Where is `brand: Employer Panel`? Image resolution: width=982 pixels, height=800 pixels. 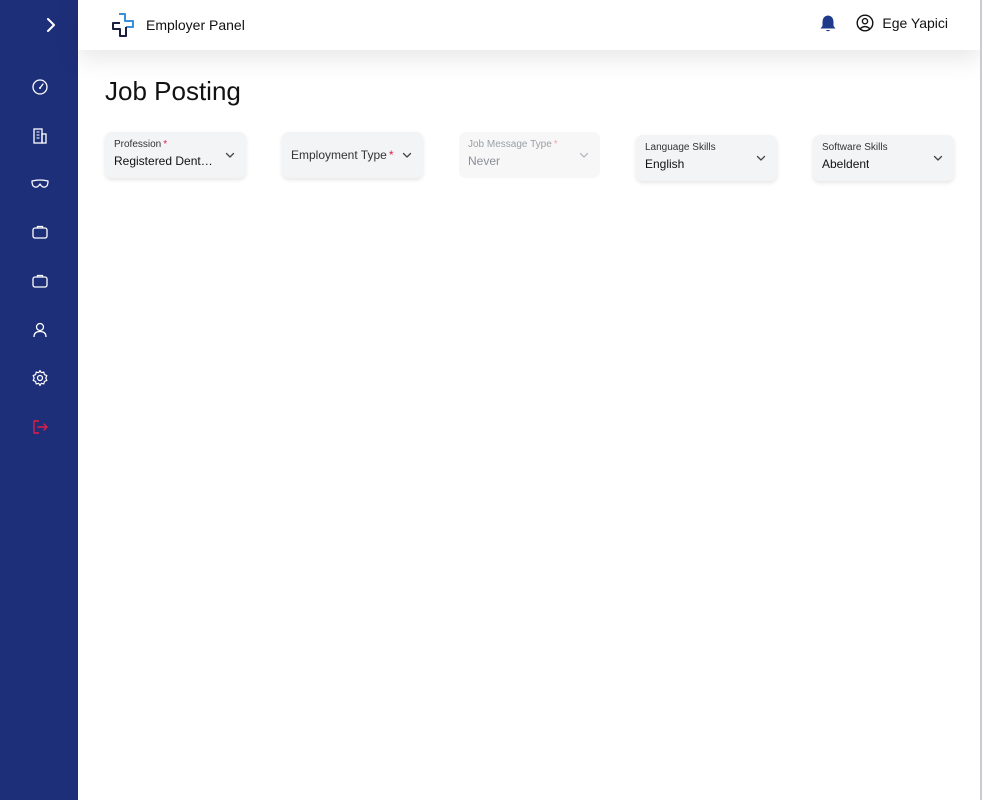 brand: Employer Panel is located at coordinates (177, 25).